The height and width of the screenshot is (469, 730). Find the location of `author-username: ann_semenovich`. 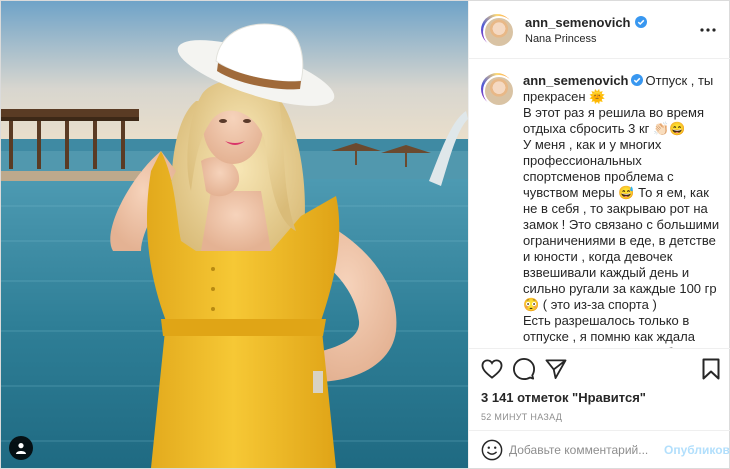

author-username: ann_semenovich is located at coordinates (578, 22).